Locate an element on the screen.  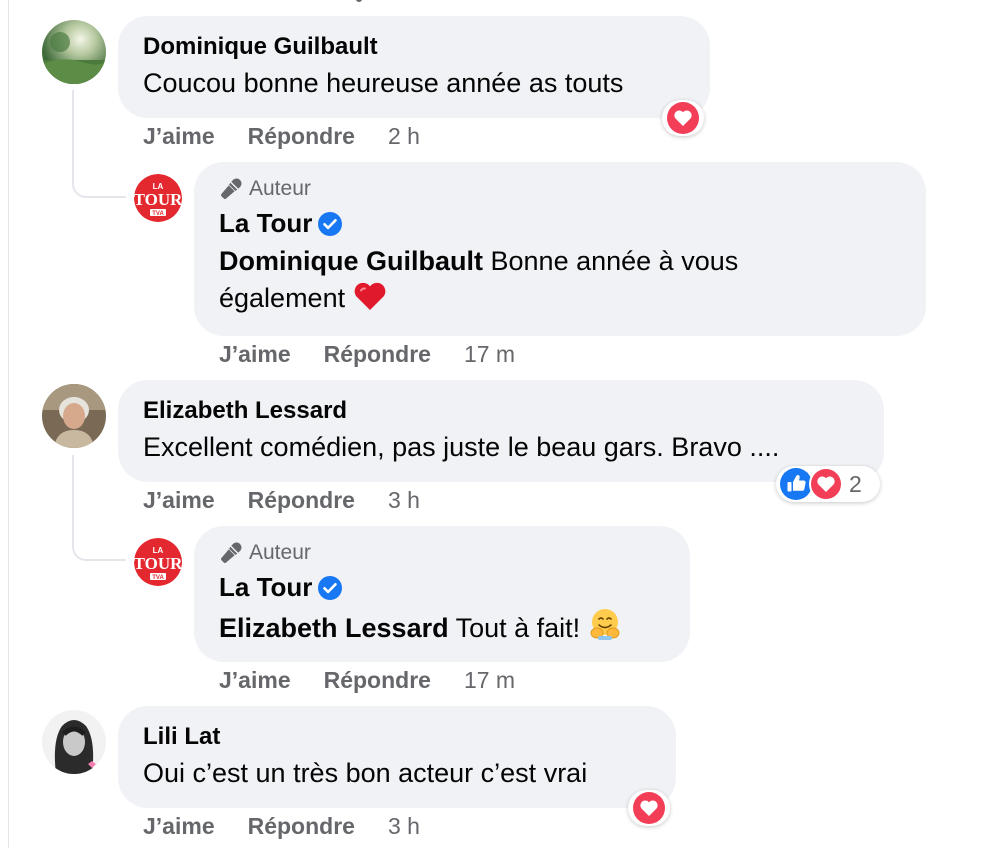
hugging-face-icon is located at coordinates (605, 624).